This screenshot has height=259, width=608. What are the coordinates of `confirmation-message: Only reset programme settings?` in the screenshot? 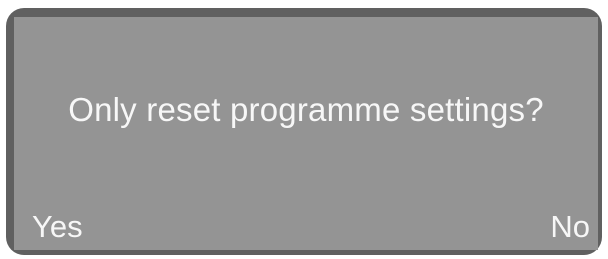 It's located at (306, 109).